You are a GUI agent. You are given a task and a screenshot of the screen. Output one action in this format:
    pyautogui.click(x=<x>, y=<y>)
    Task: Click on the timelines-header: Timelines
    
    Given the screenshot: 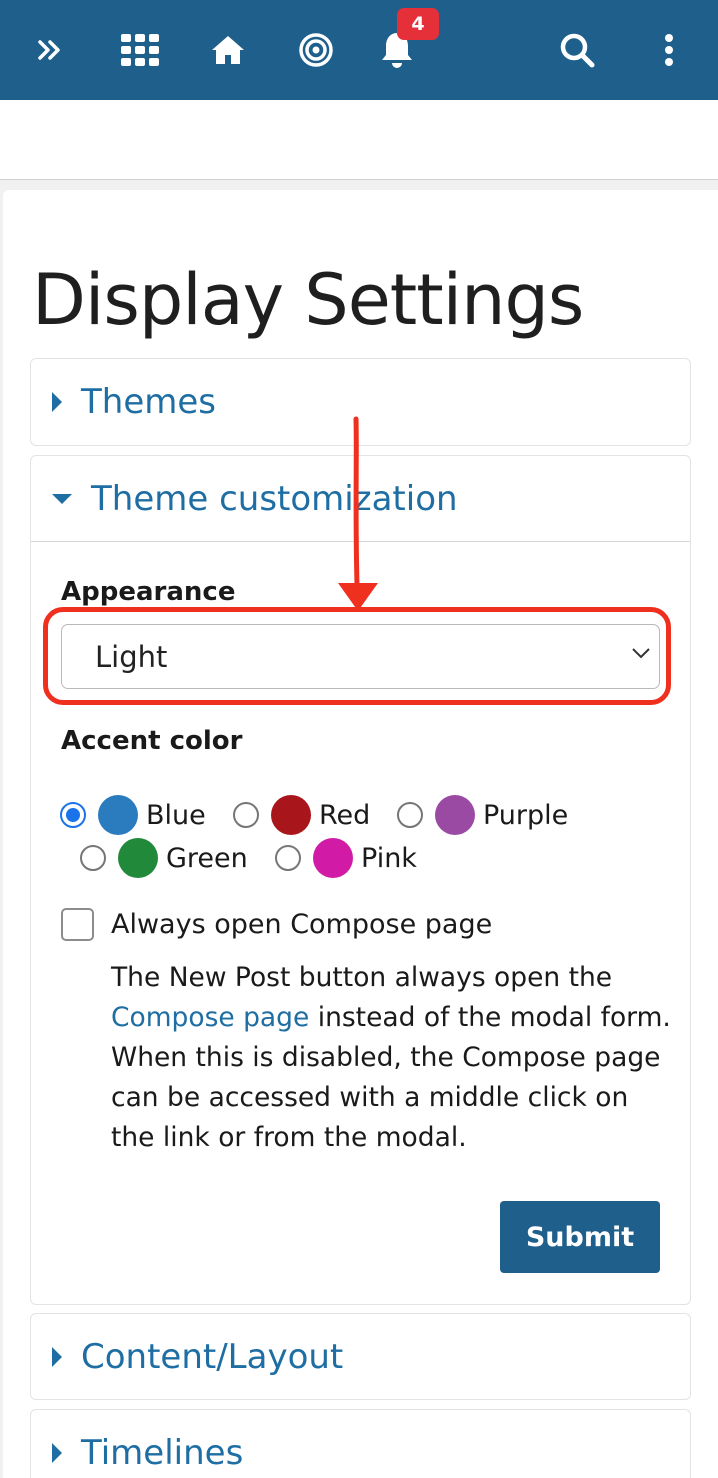 What is the action you would take?
    pyautogui.click(x=360, y=1444)
    